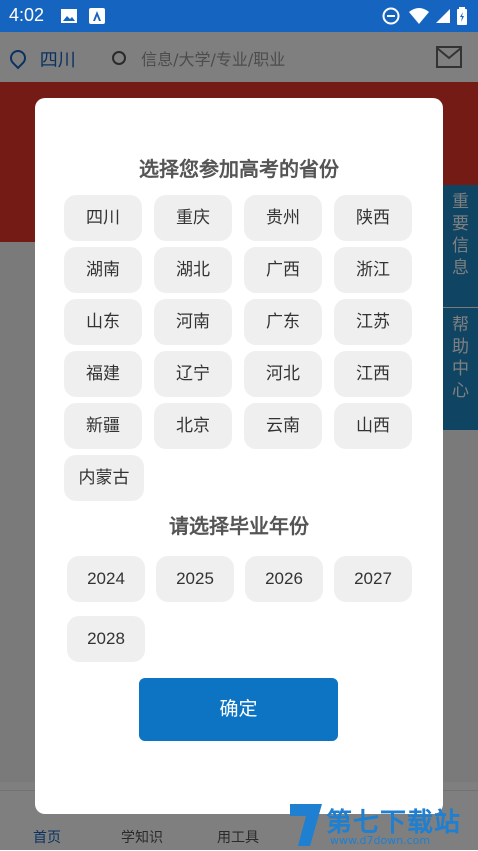 This screenshot has height=851, width=478. I want to click on year-chip: 2028, so click(106, 639).